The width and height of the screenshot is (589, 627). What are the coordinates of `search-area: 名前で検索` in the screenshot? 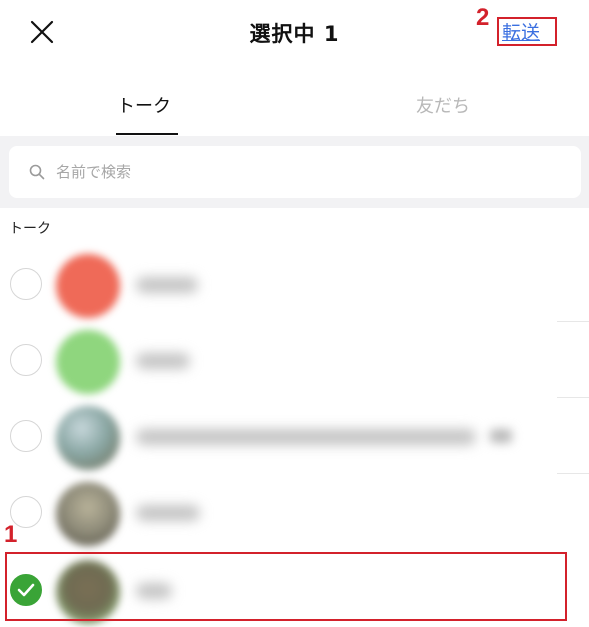 It's located at (294, 172).